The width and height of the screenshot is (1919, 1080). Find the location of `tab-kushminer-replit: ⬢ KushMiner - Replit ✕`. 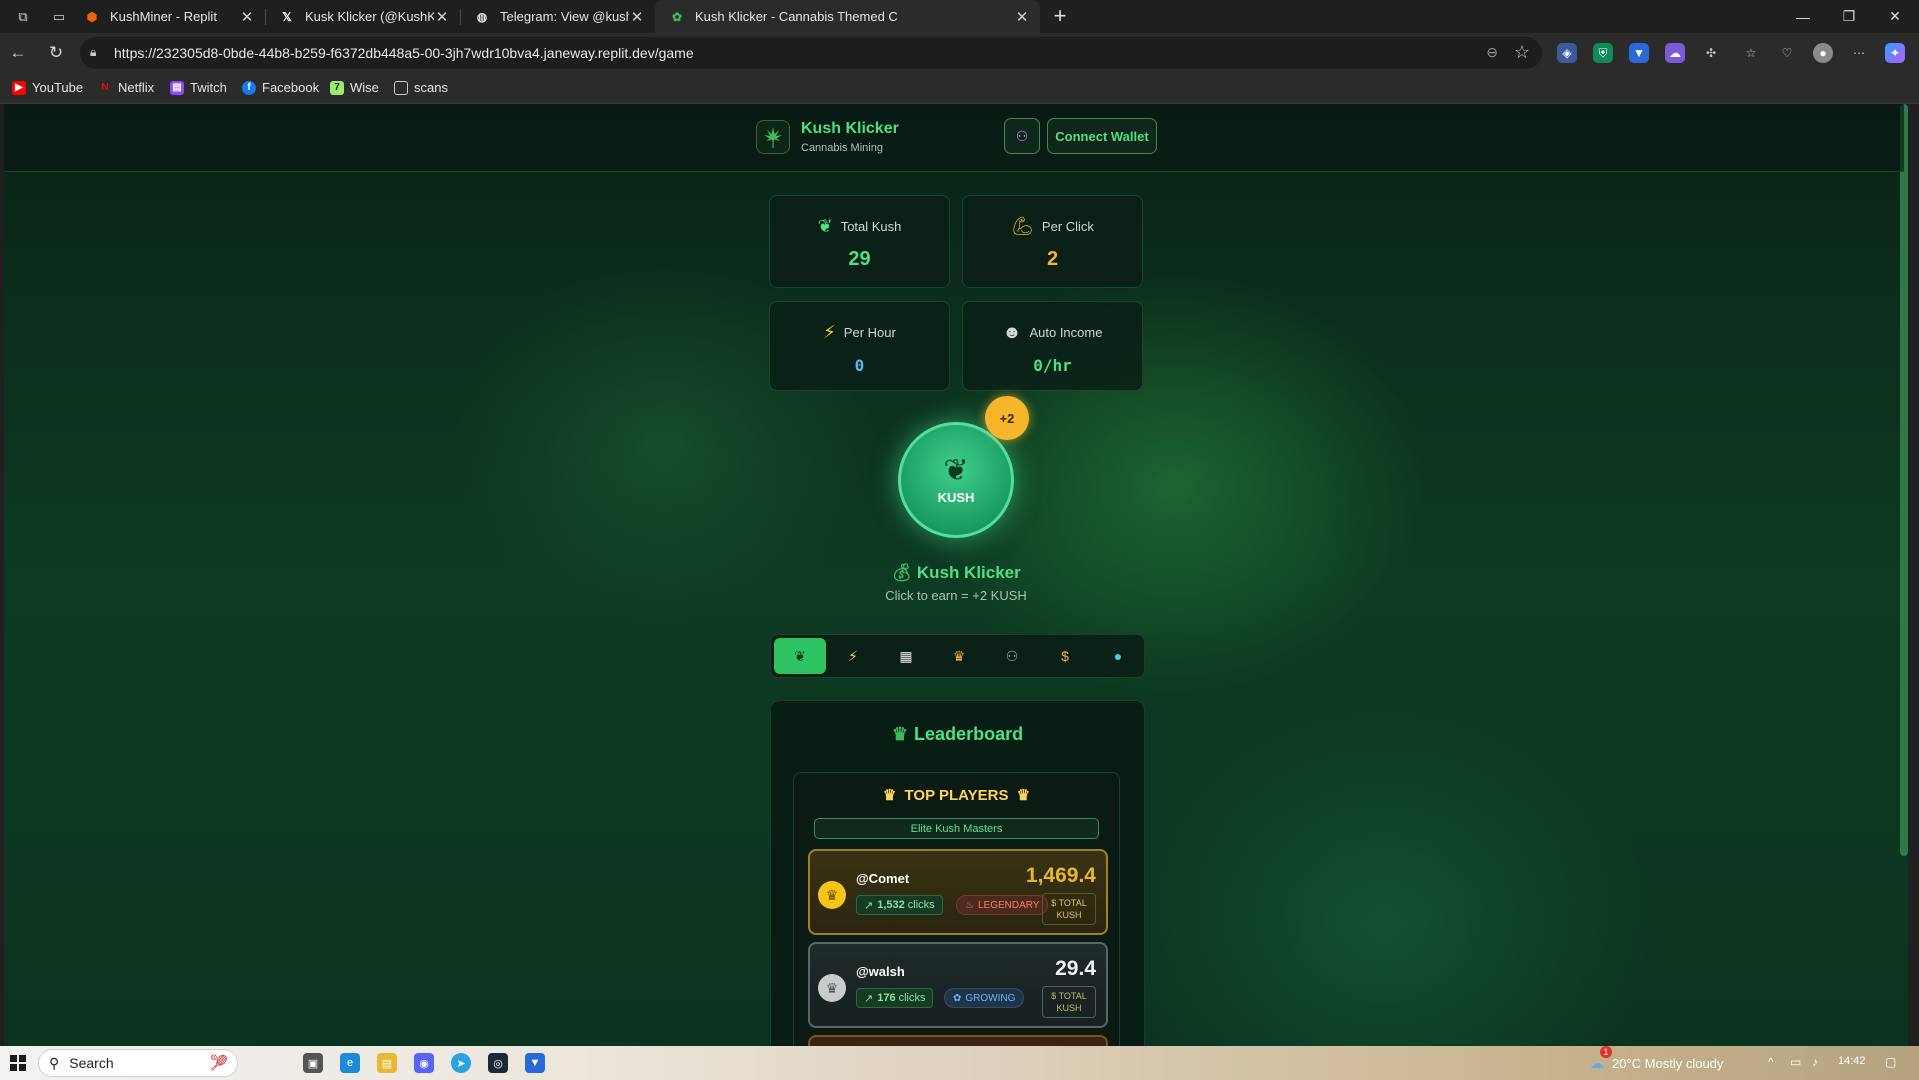

tab-kushminer-replit: ⬢ KushMiner - Replit ✕ is located at coordinates (167, 16).